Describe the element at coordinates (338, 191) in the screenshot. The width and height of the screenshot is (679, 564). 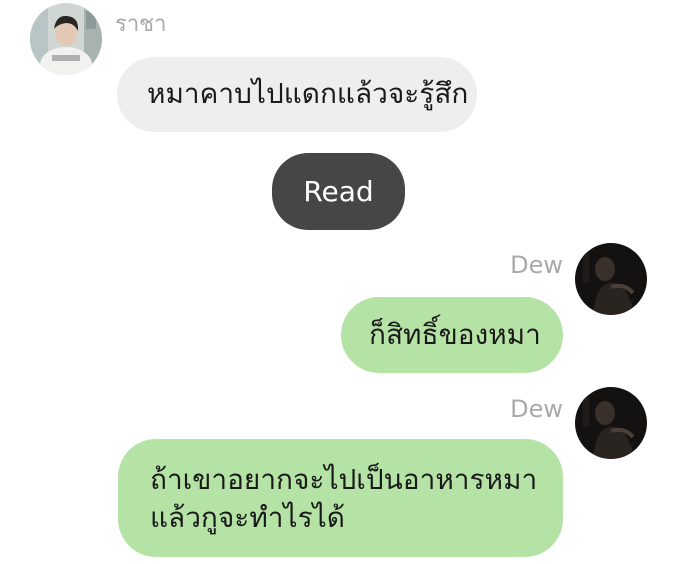
I see `read-status-badge: Read` at that location.